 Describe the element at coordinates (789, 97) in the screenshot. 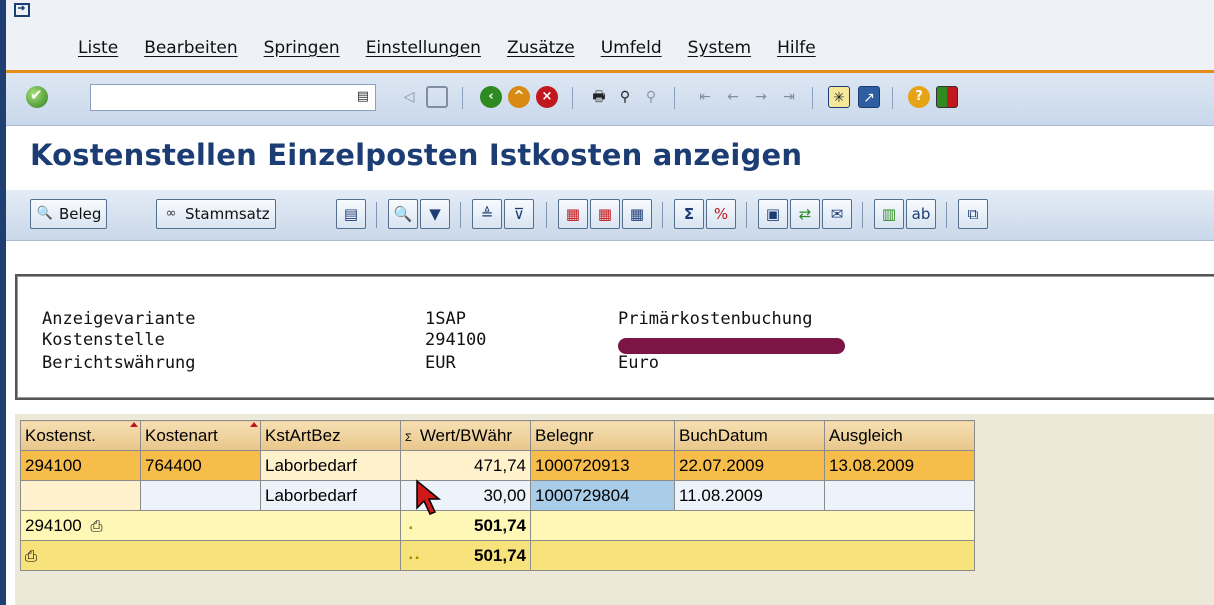

I see `last-page-icon: ⇥` at that location.